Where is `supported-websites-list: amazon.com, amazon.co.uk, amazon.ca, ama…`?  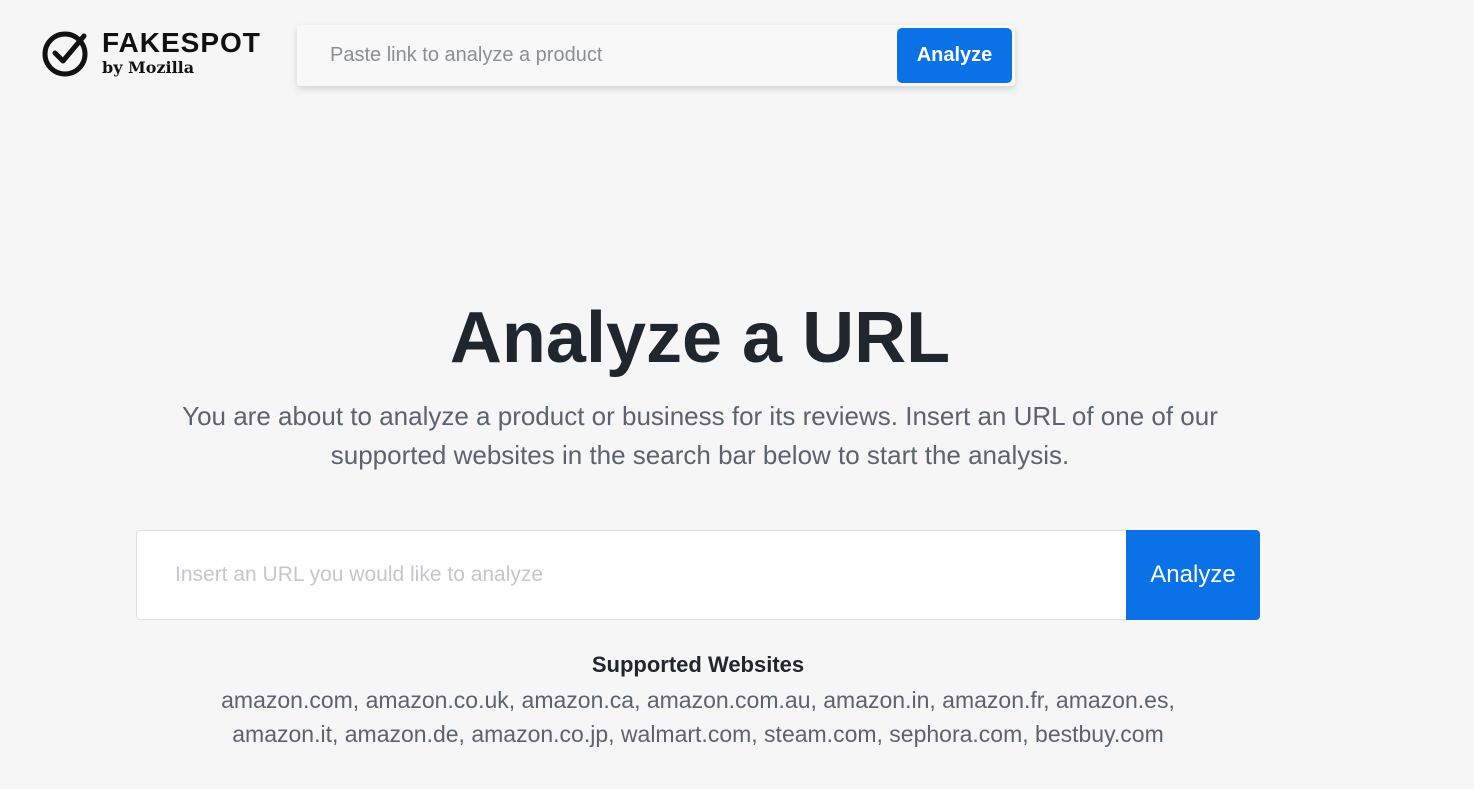 supported-websites-list: amazon.com, amazon.co.uk, amazon.ca, ama… is located at coordinates (698, 717).